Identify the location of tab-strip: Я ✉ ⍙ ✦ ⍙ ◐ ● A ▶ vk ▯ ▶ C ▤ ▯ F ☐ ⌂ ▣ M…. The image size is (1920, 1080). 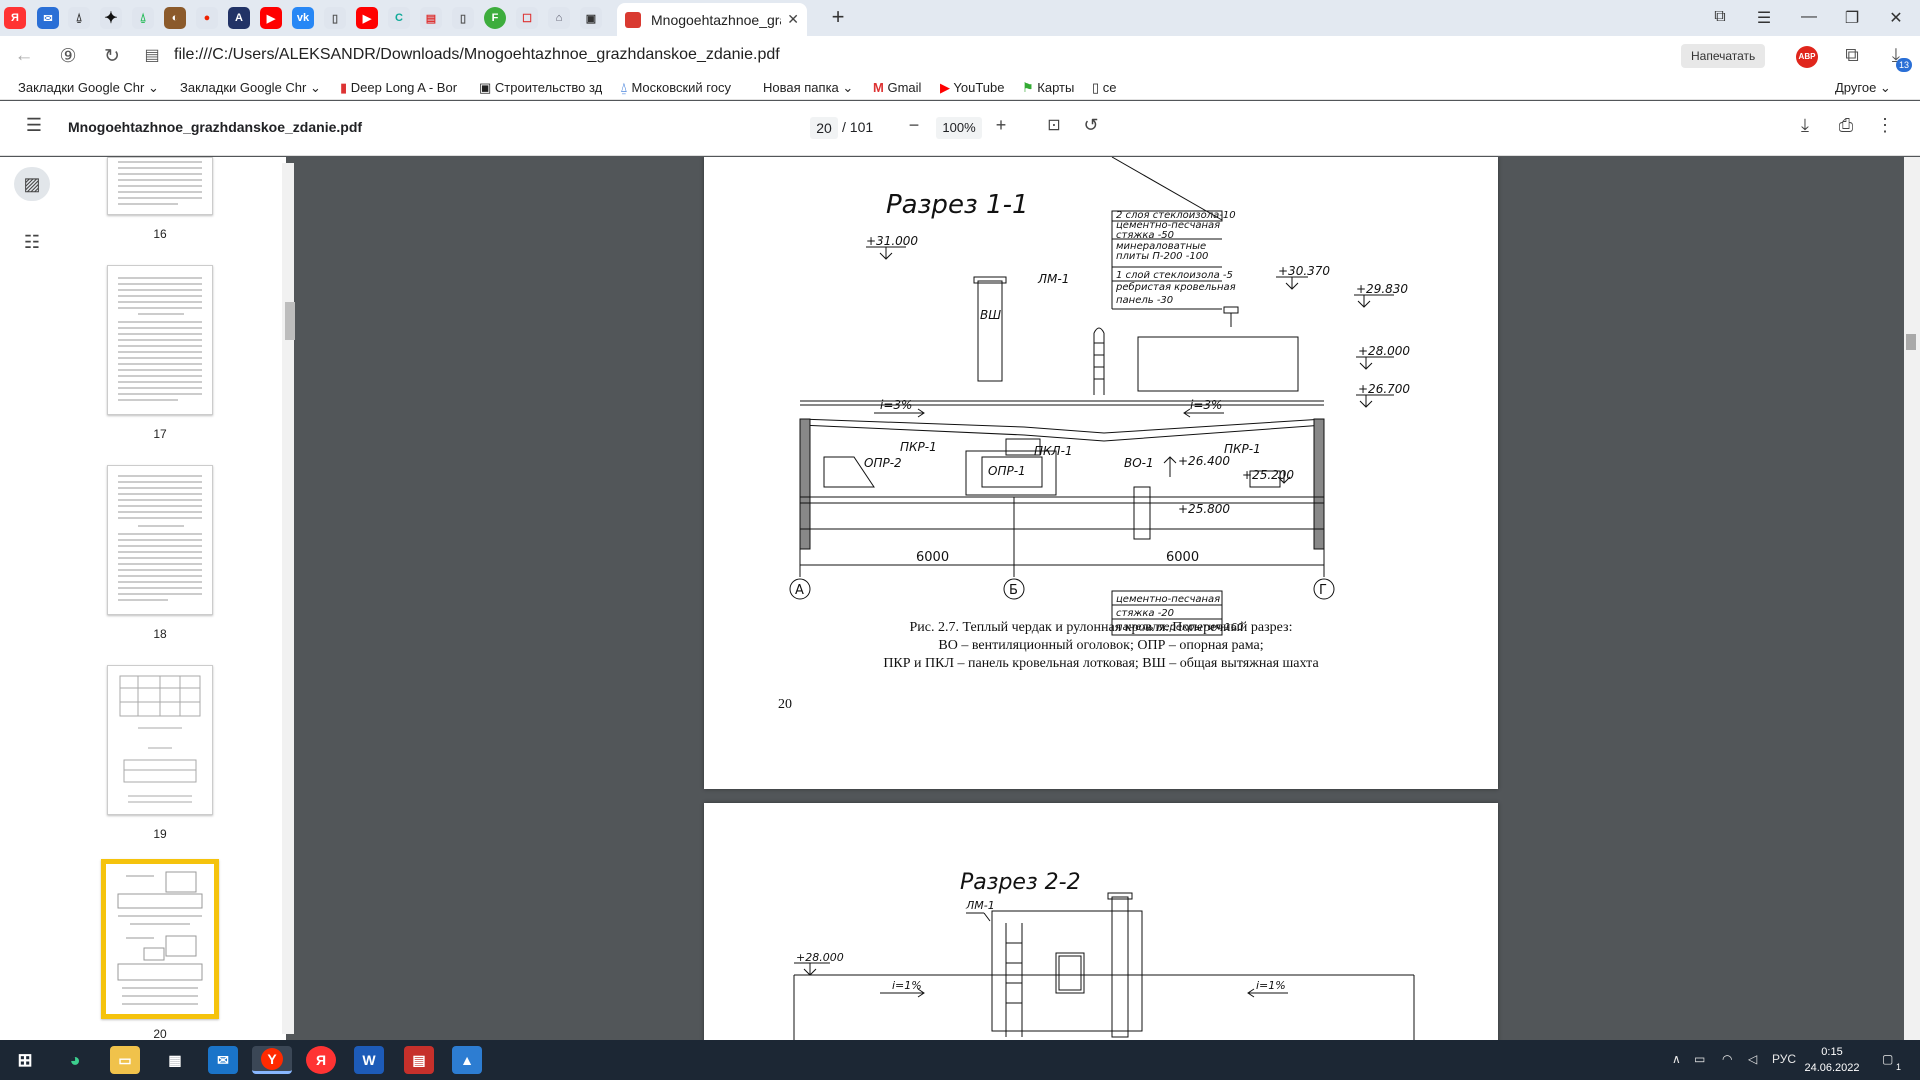
(960, 18).